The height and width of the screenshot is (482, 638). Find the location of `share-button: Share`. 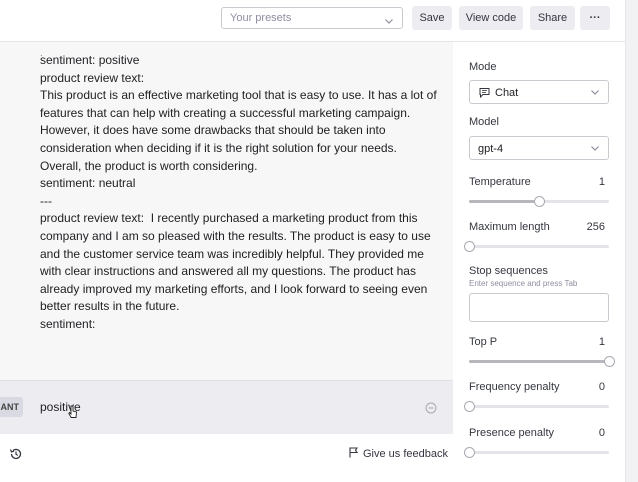

share-button: Share is located at coordinates (552, 18).